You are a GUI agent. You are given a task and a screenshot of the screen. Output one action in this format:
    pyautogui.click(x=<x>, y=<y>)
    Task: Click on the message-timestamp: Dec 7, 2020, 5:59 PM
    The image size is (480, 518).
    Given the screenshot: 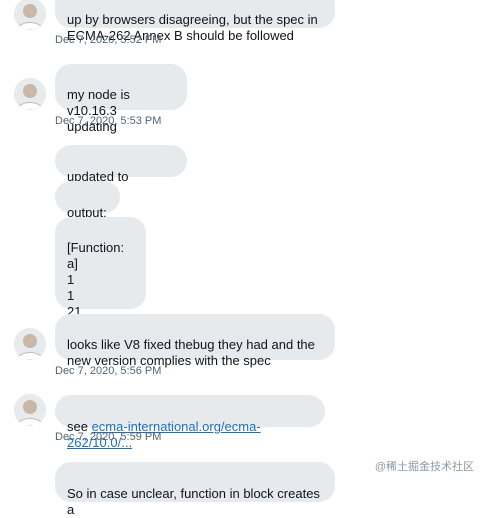 What is the action you would take?
    pyautogui.click(x=108, y=437)
    